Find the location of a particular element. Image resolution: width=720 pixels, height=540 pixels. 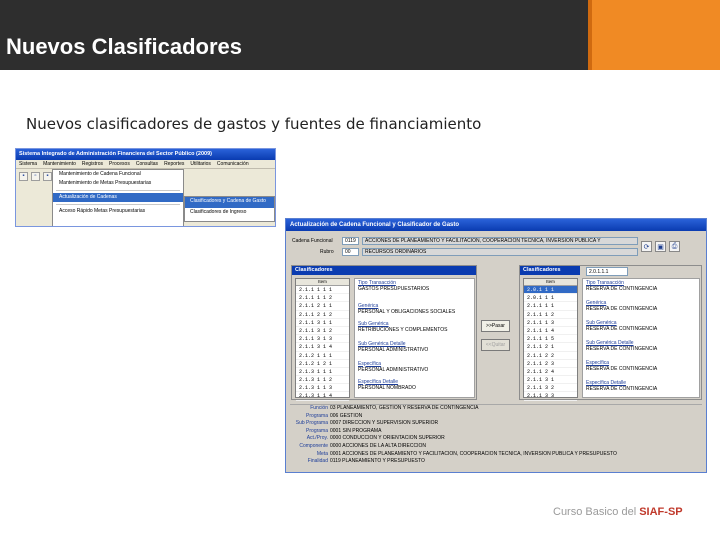

menu-utilitarios: Utilitarios is located at coordinates (200, 164).